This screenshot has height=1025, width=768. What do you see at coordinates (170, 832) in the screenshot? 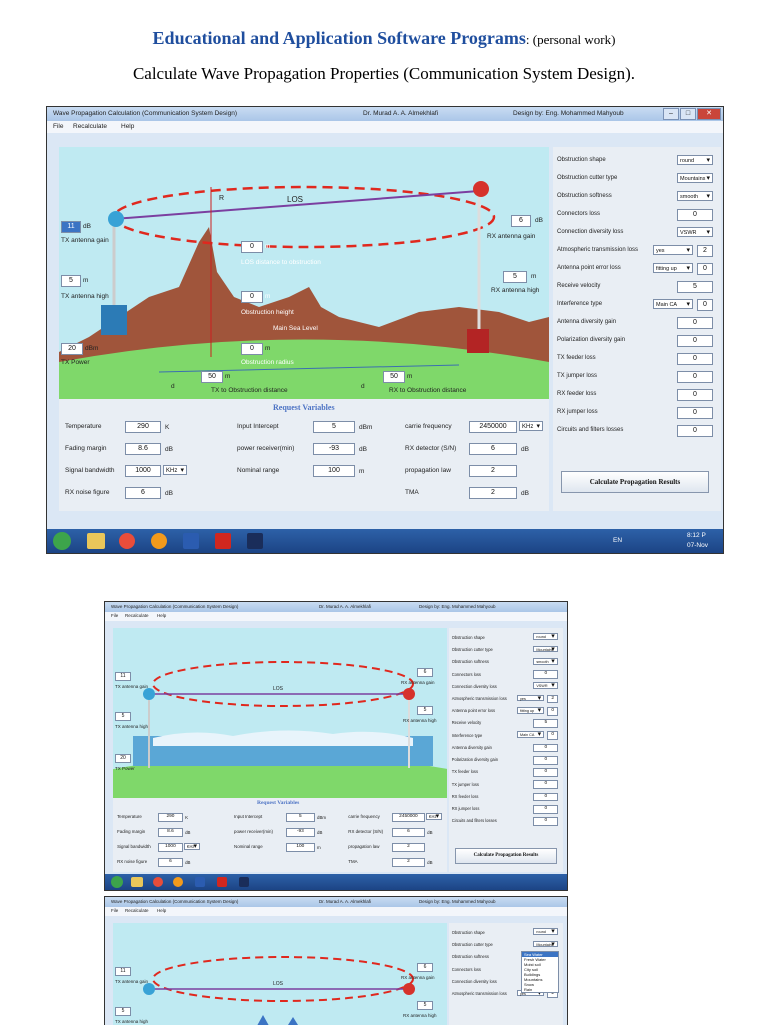
I see `sea-req-input: 8.6` at bounding box center [170, 832].